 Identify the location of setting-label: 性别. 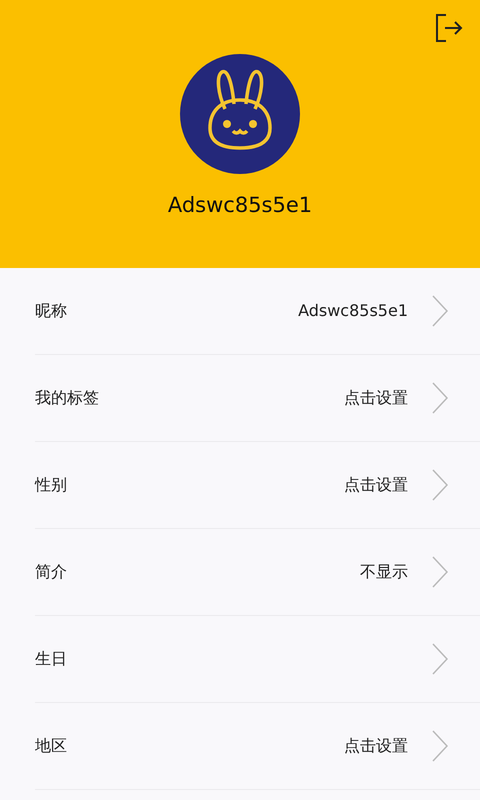
(51, 485).